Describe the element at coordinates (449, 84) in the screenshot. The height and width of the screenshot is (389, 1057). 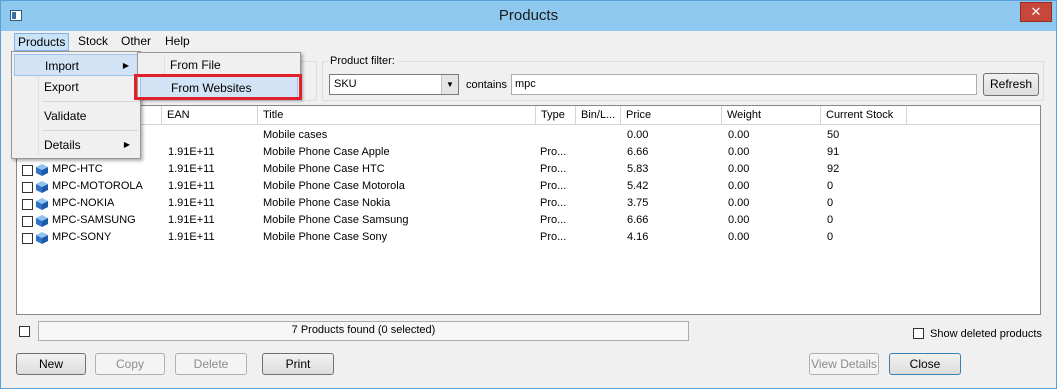
I see `chevron-down-icon: ▼` at that location.